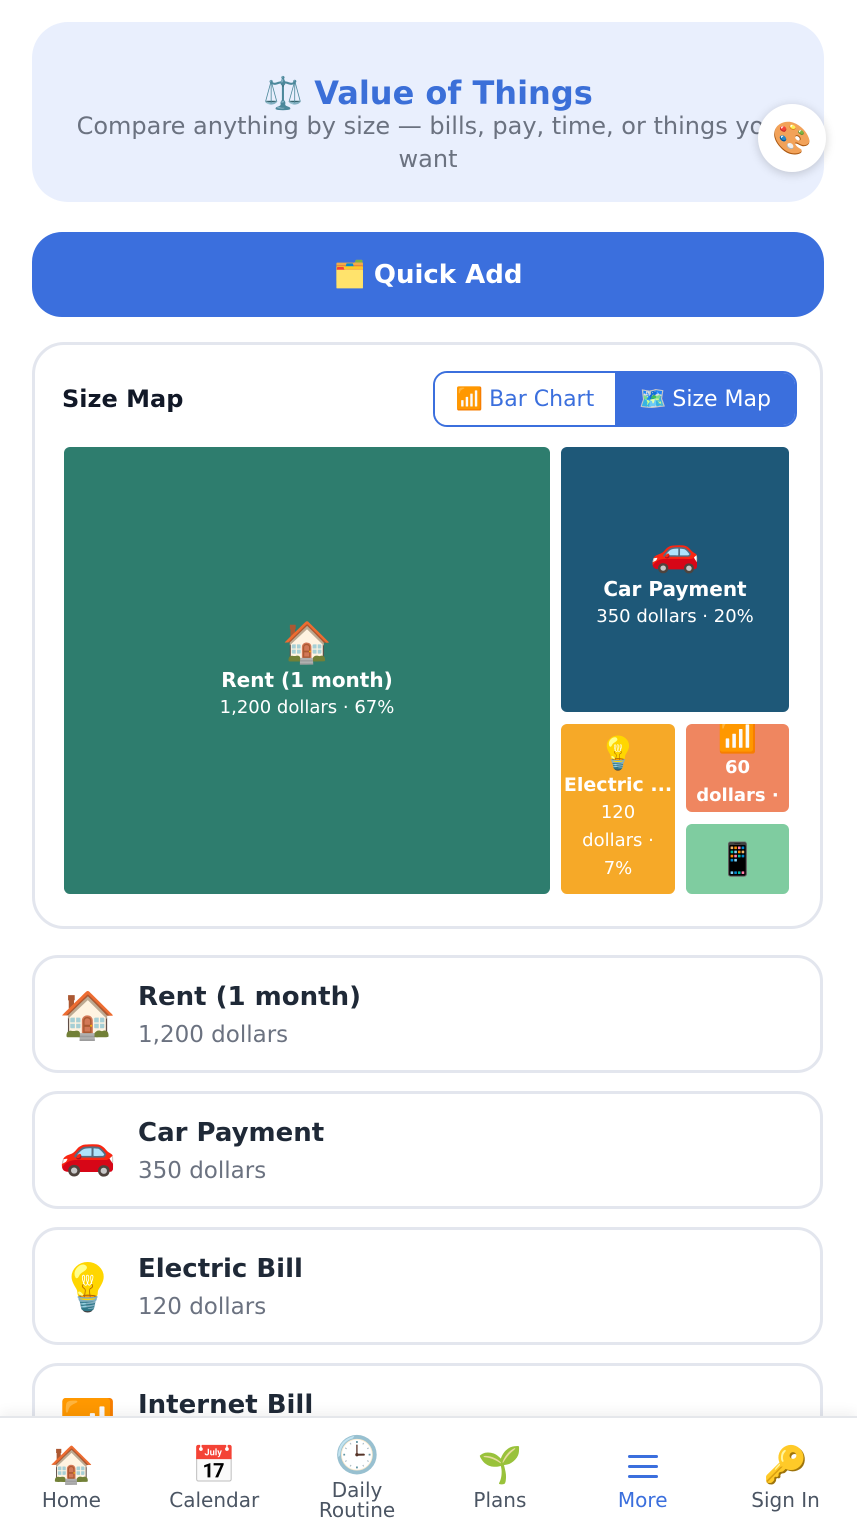 The height and width of the screenshot is (1536, 857). I want to click on seedling-icon: 🌱, so click(500, 1465).